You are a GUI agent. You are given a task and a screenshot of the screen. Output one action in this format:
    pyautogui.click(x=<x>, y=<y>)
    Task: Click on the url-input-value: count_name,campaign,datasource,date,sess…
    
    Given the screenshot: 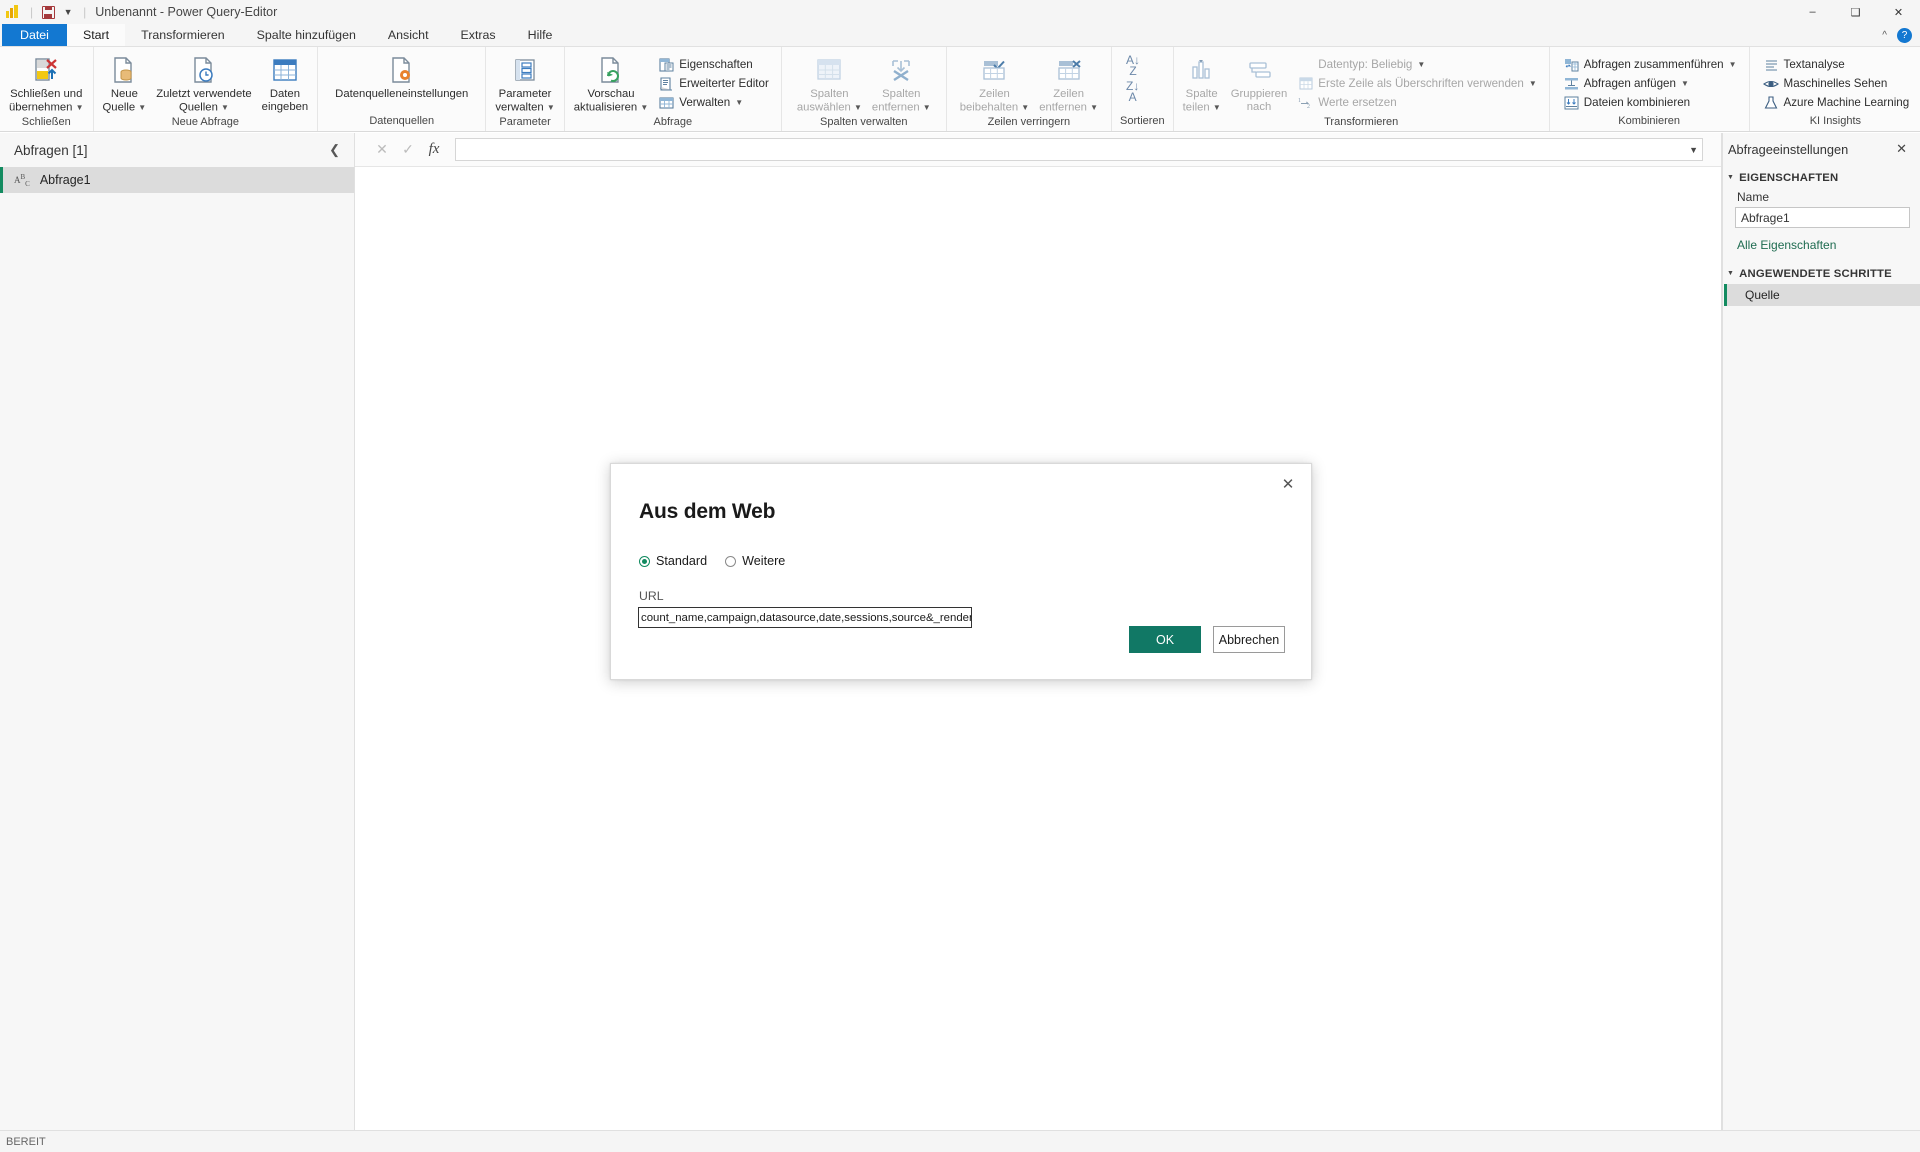 What is the action you would take?
    pyautogui.click(x=806, y=617)
    